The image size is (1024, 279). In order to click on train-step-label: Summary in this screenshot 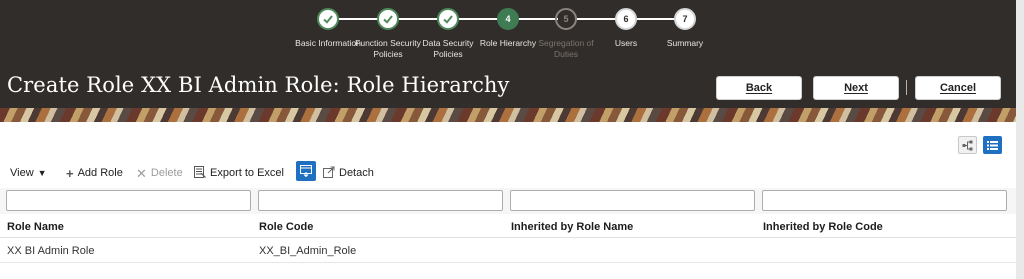, I will do `click(685, 43)`.